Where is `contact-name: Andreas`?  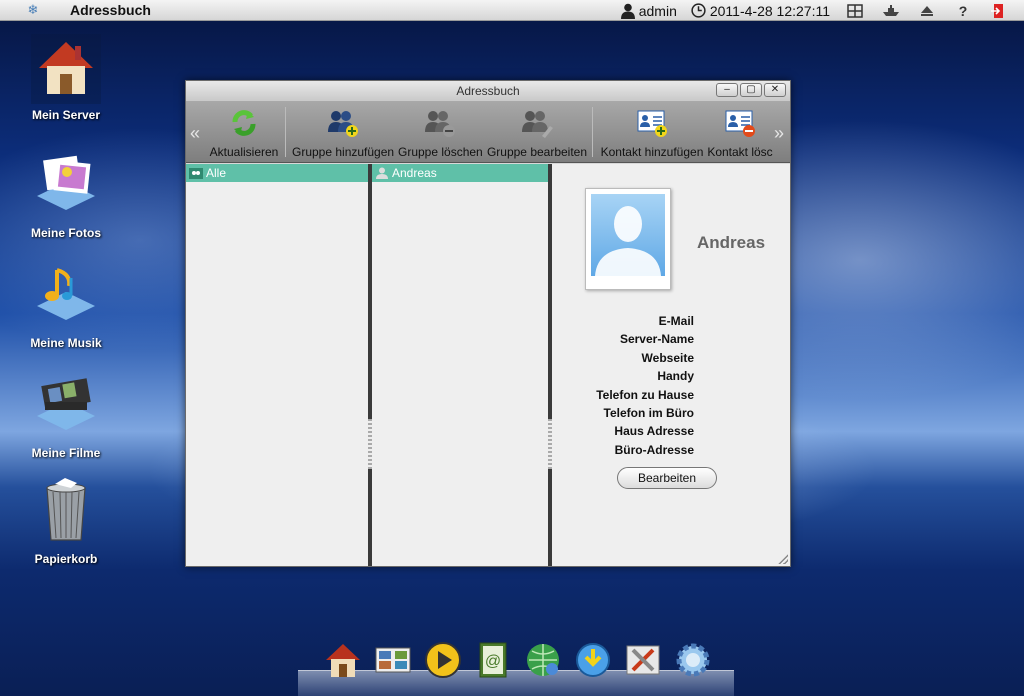
contact-name: Andreas is located at coordinates (731, 242).